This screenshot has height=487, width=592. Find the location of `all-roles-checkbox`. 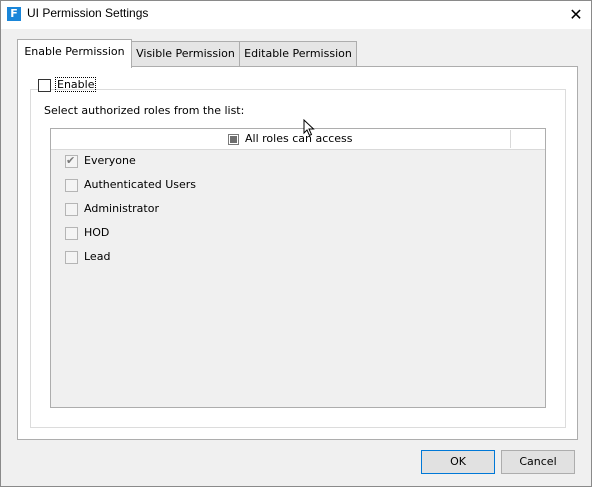

all-roles-checkbox is located at coordinates (233, 139).